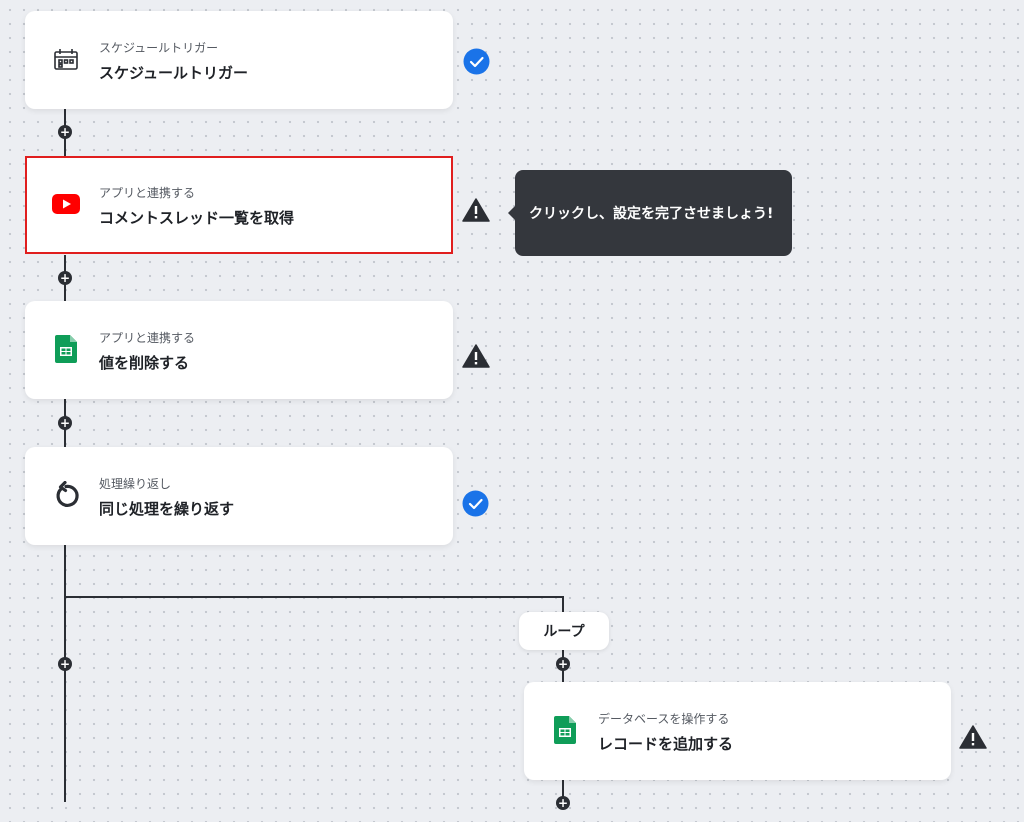 This screenshot has height=822, width=1024. Describe the element at coordinates (666, 744) in the screenshot. I see `step-title: レコードを追加する` at that location.